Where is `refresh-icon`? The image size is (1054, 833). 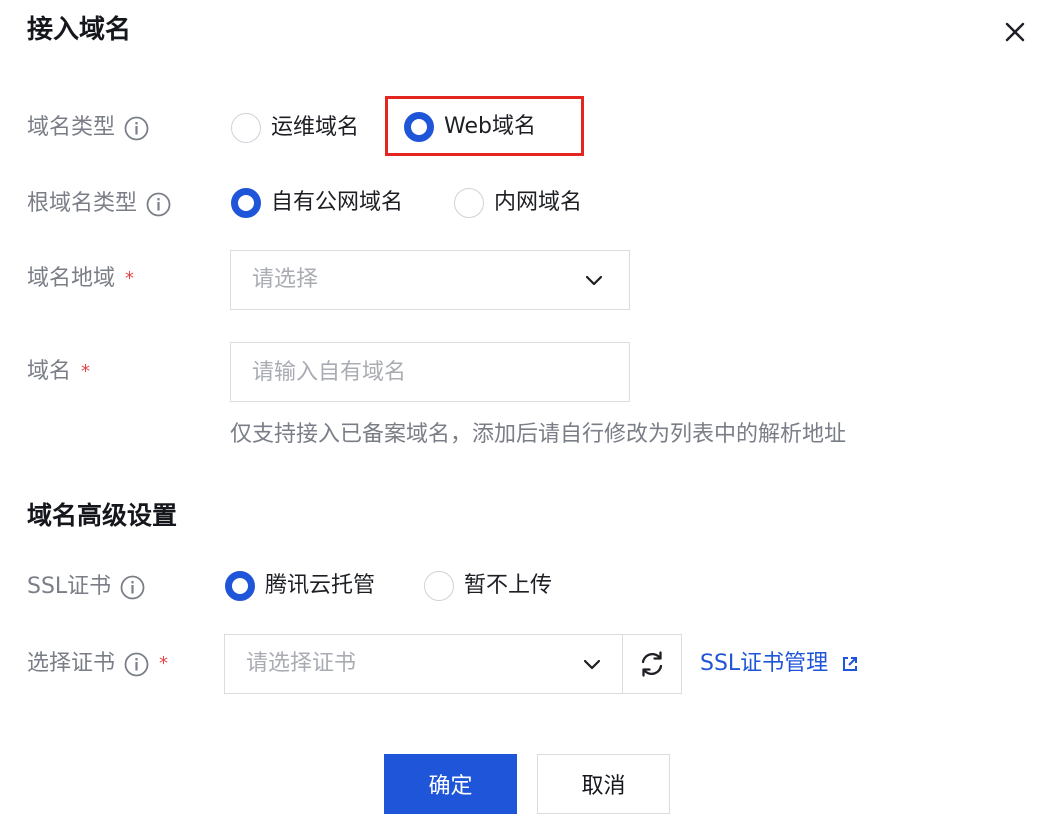
refresh-icon is located at coordinates (652, 664).